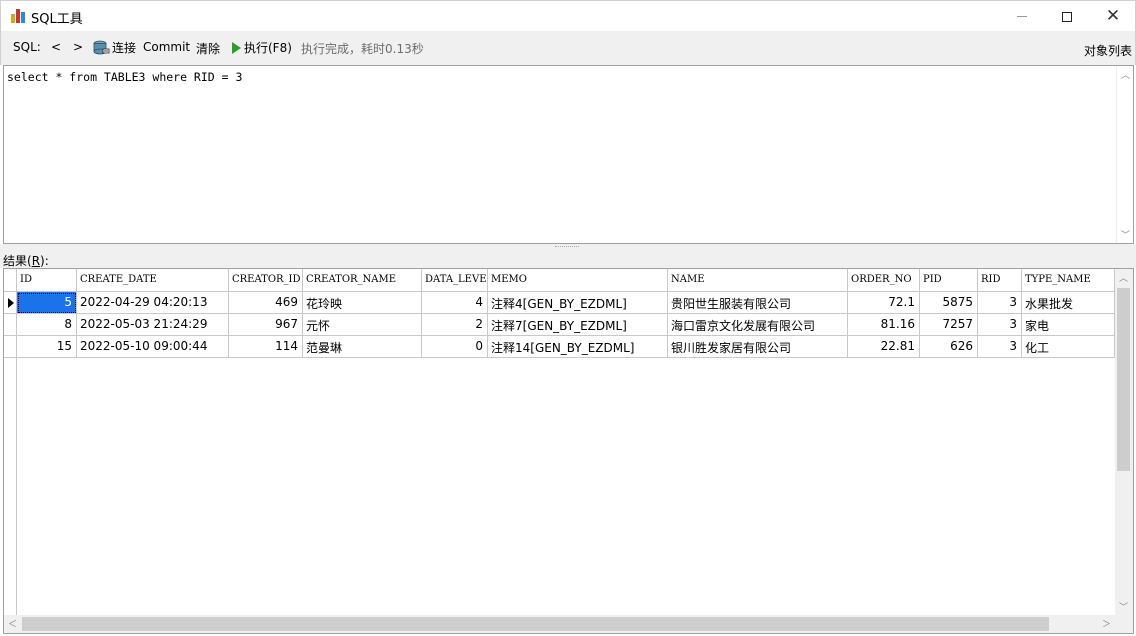 The width and height of the screenshot is (1136, 636). Describe the element at coordinates (124, 48) in the screenshot. I see `connect-label: 连接` at that location.